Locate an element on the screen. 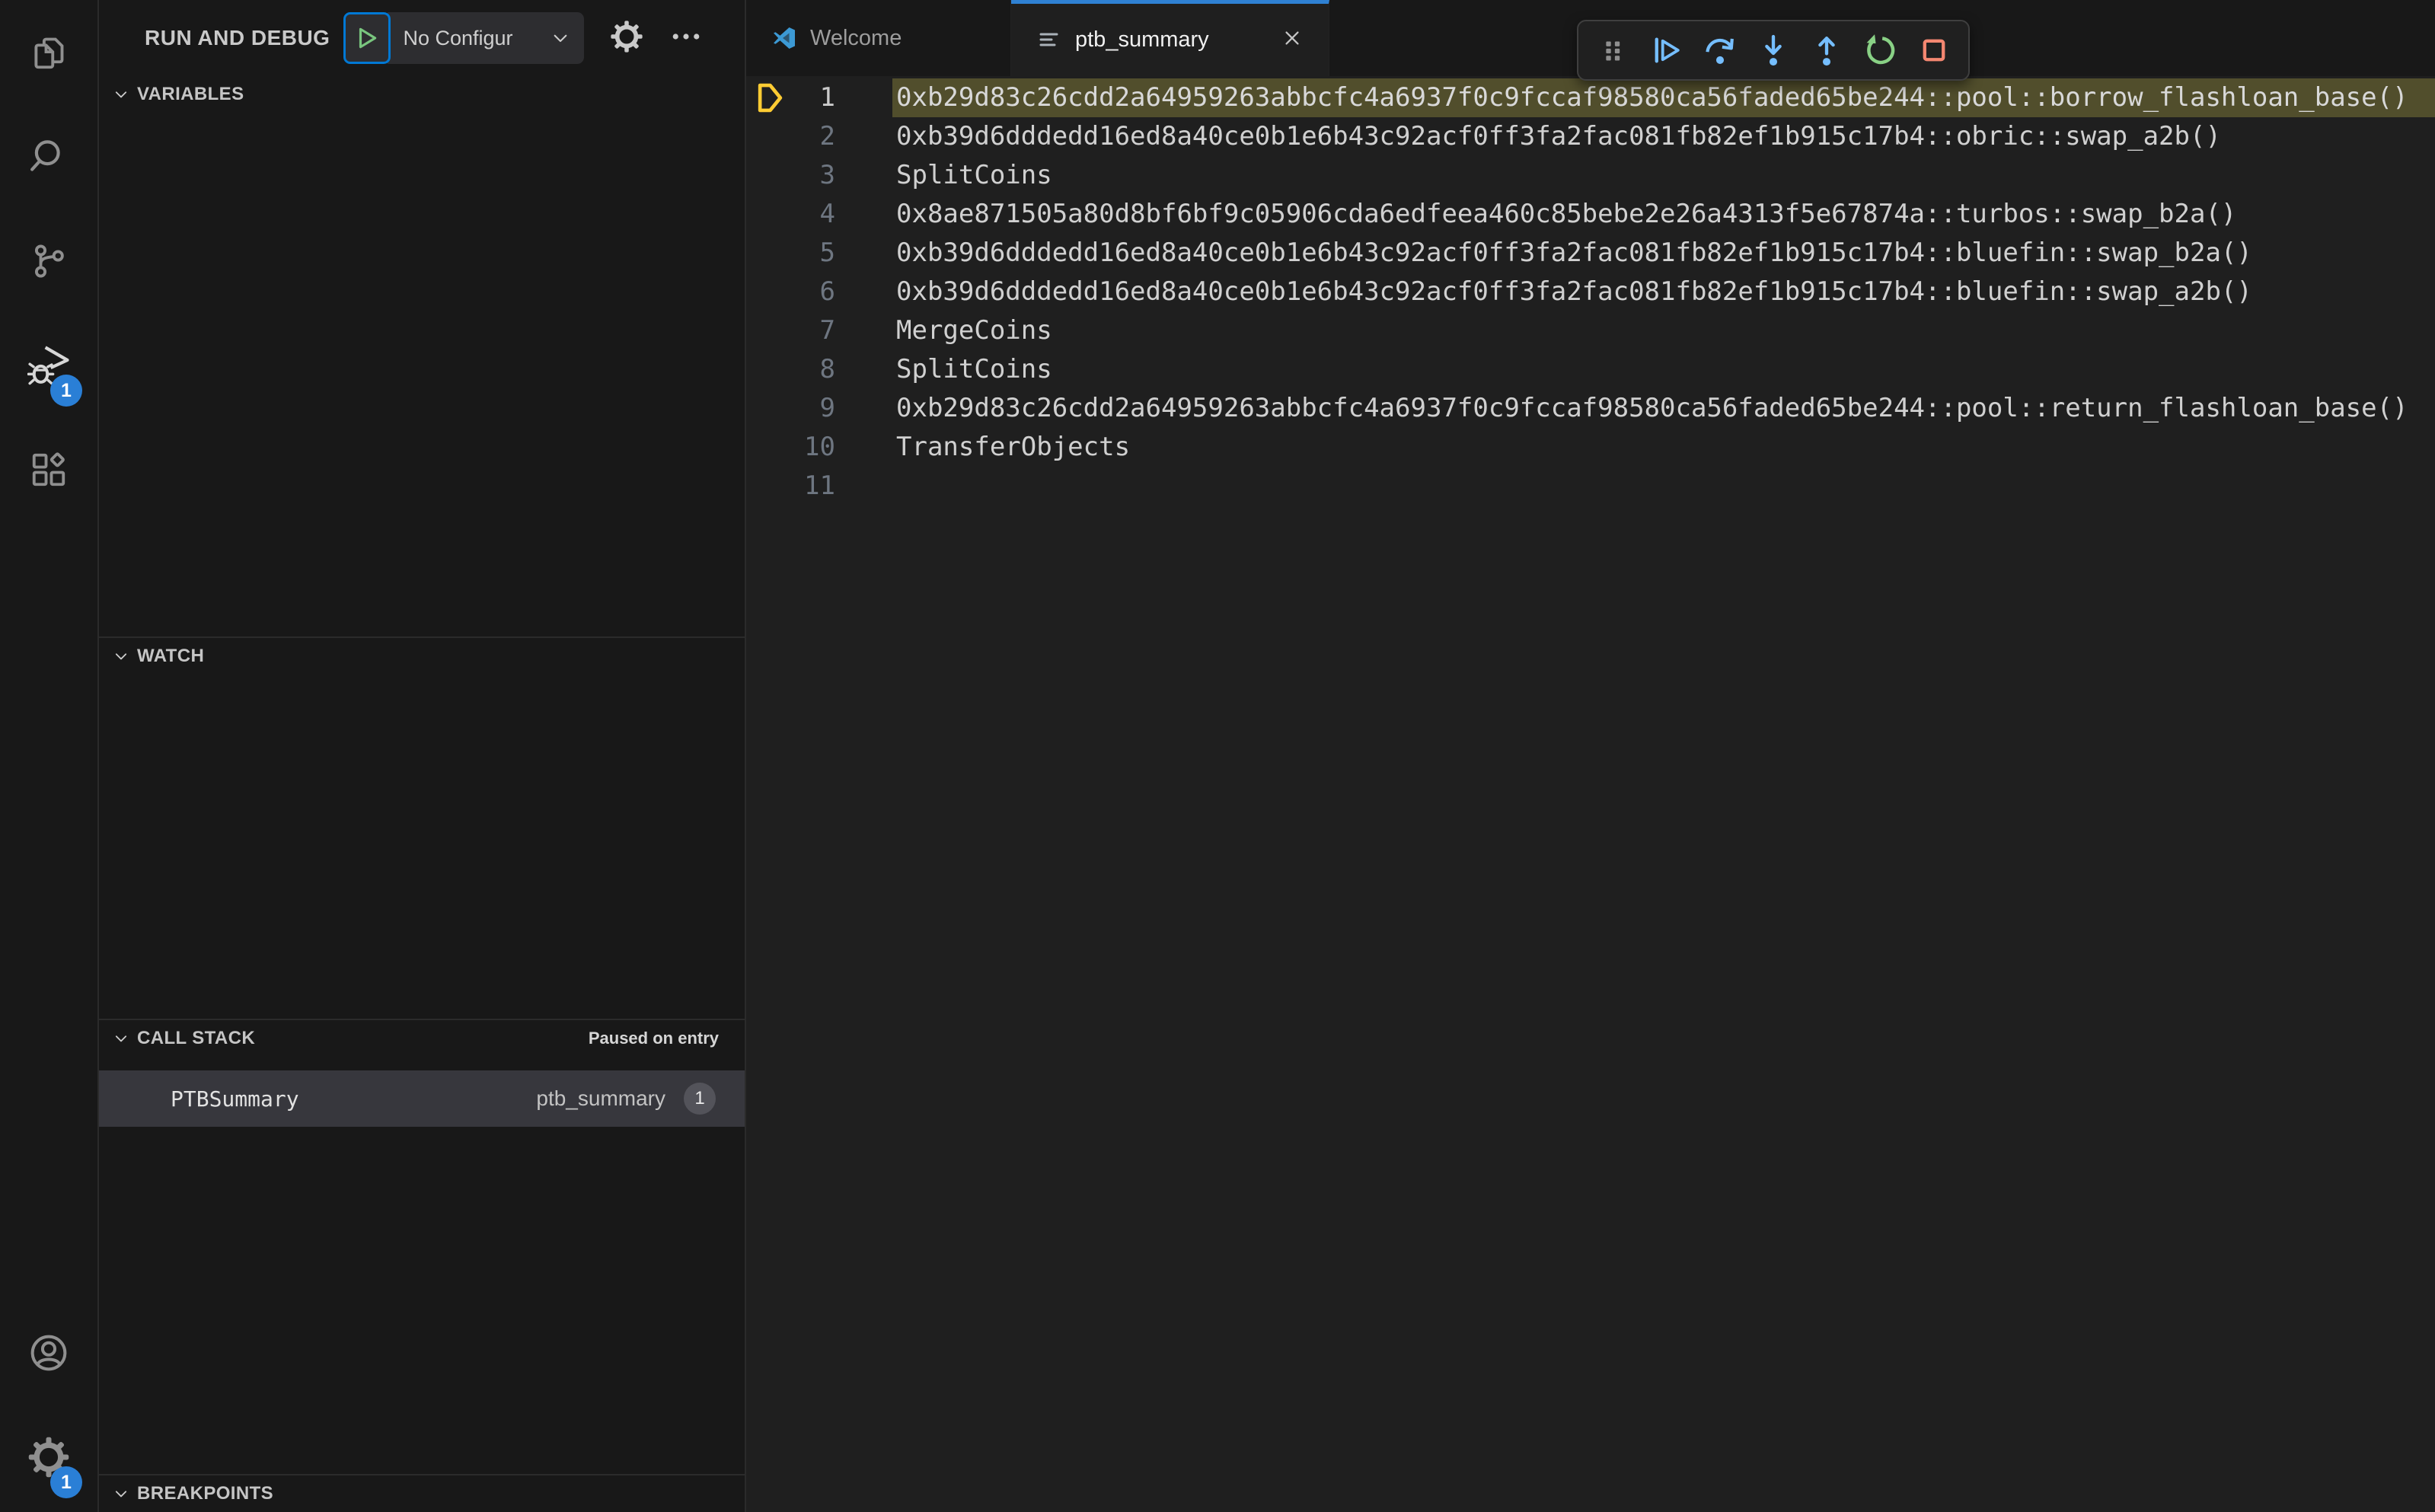  variables-label: VARIABLES is located at coordinates (190, 94).